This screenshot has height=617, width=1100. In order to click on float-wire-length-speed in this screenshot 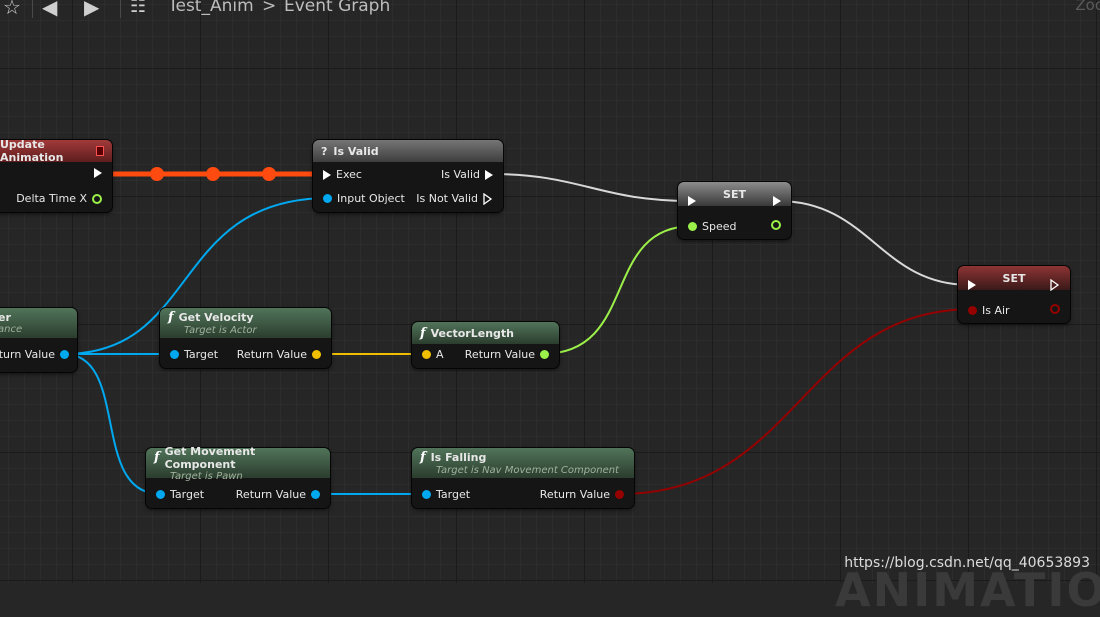, I will do `click(617, 290)`.